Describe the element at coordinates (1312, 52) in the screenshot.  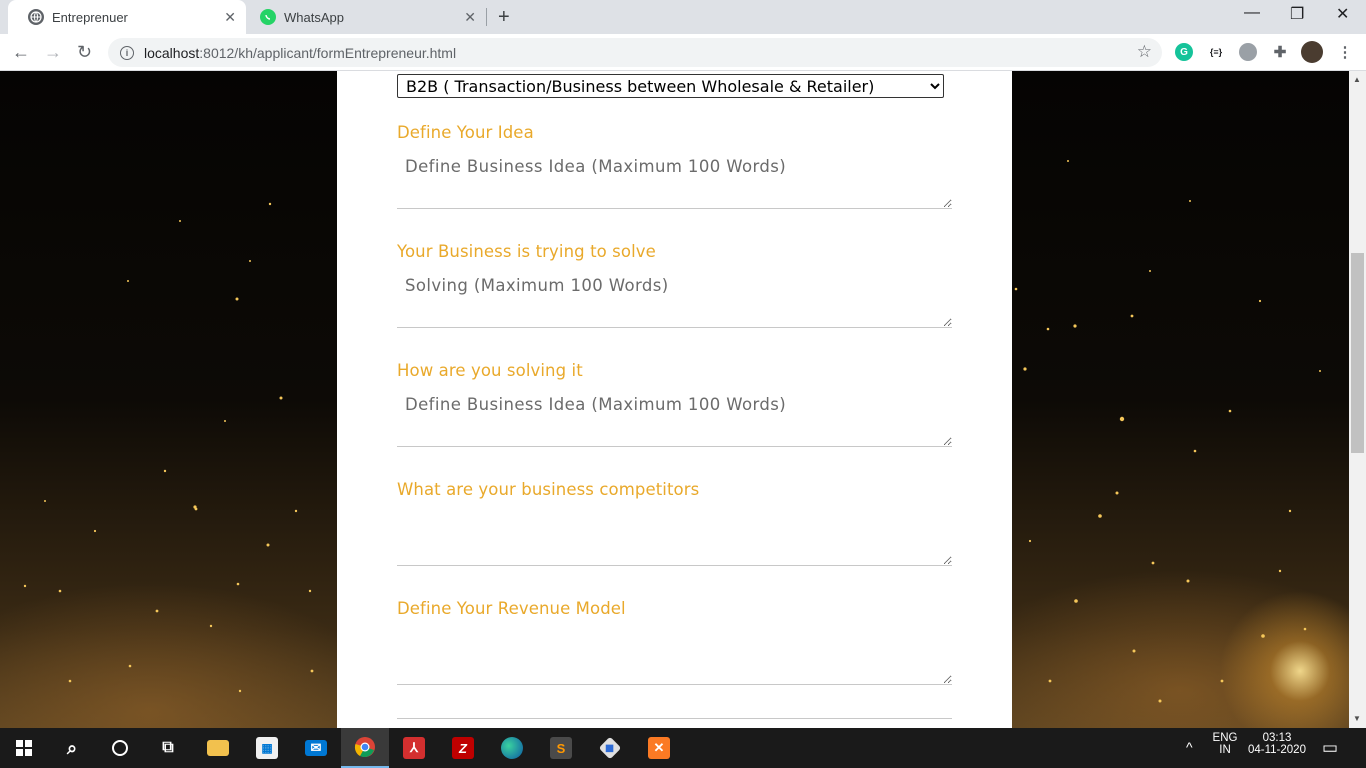
I see `profile-avatar` at that location.